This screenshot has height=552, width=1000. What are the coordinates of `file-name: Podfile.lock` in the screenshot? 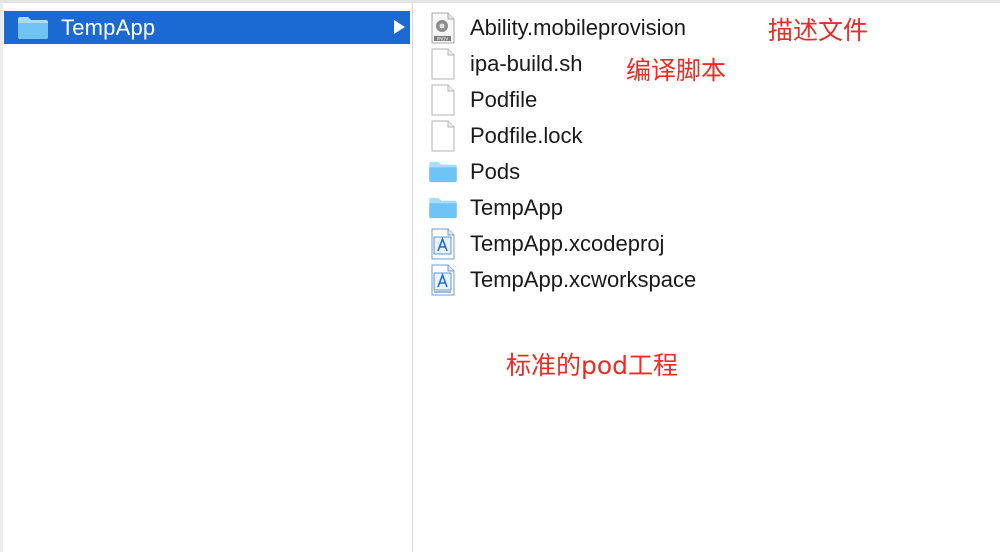 It's located at (526, 135).